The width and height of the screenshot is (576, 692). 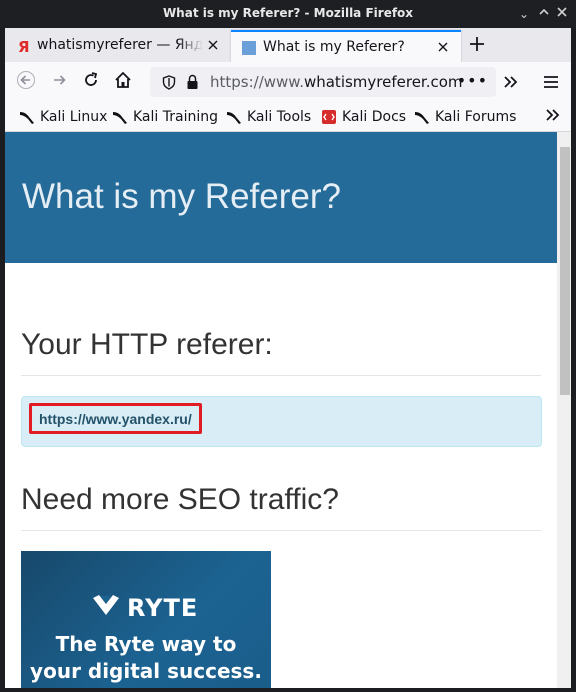 I want to click on close-window-icon, so click(x=562, y=14).